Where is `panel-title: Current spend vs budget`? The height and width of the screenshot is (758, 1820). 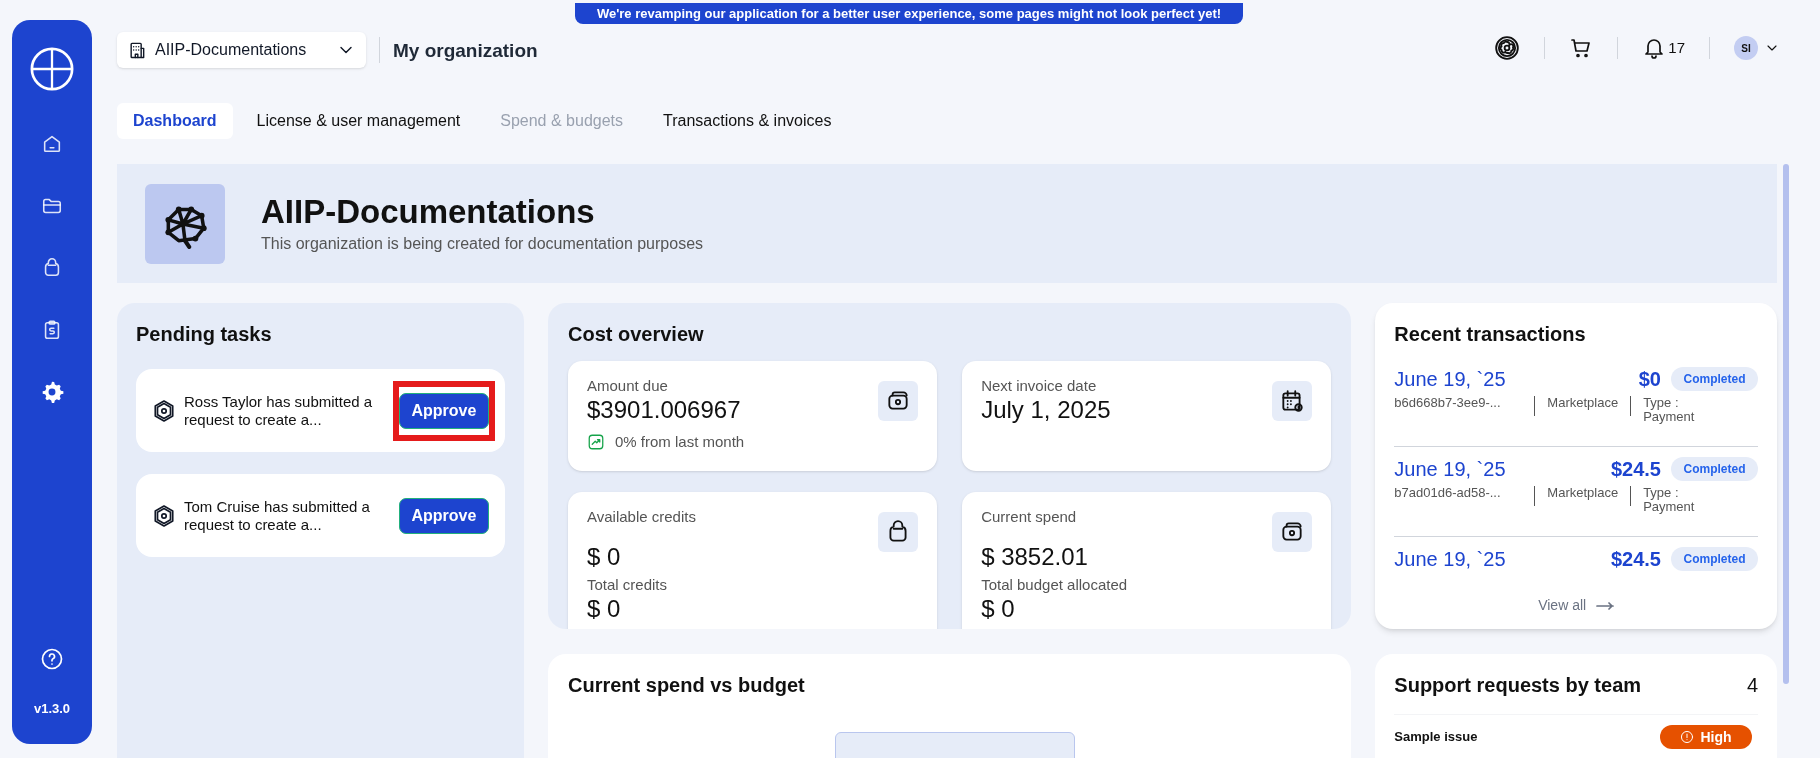
panel-title: Current spend vs budget is located at coordinates (687, 685).